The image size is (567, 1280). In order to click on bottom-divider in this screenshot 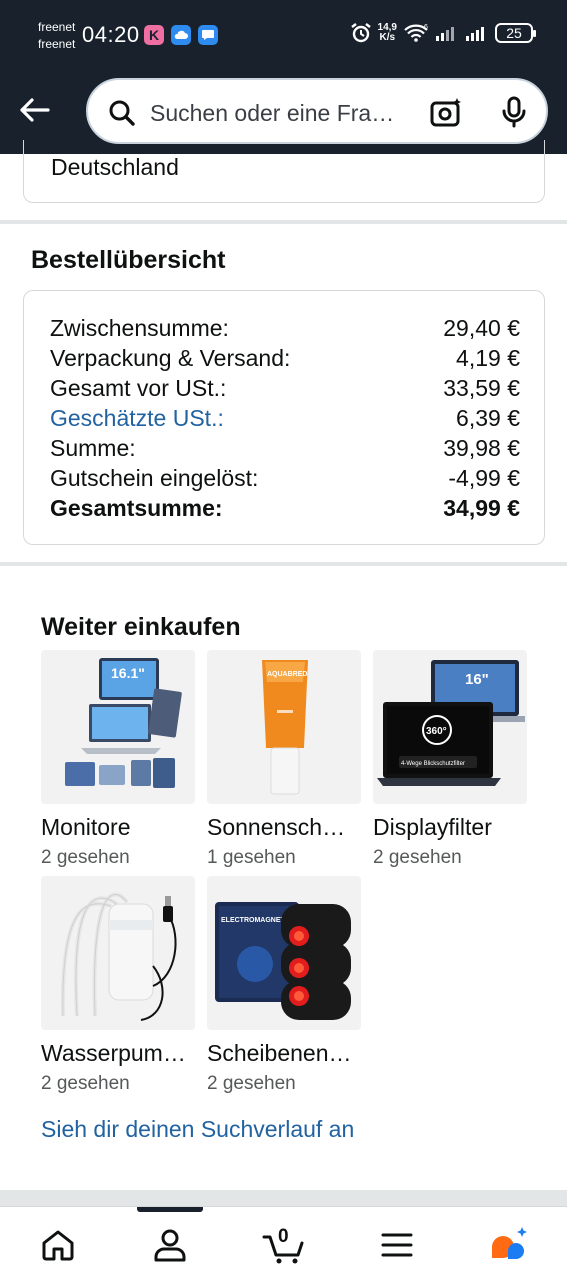, I will do `click(283, 1198)`.